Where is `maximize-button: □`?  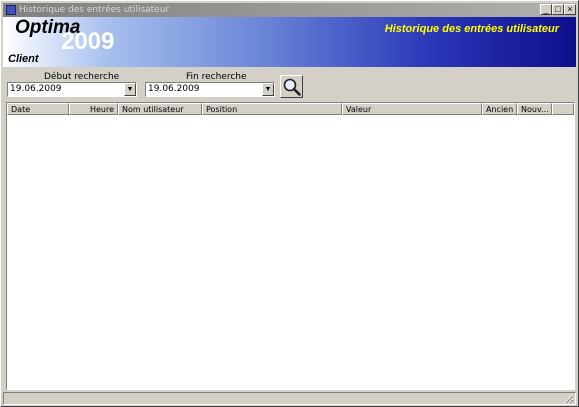 maximize-button: □ is located at coordinates (558, 9).